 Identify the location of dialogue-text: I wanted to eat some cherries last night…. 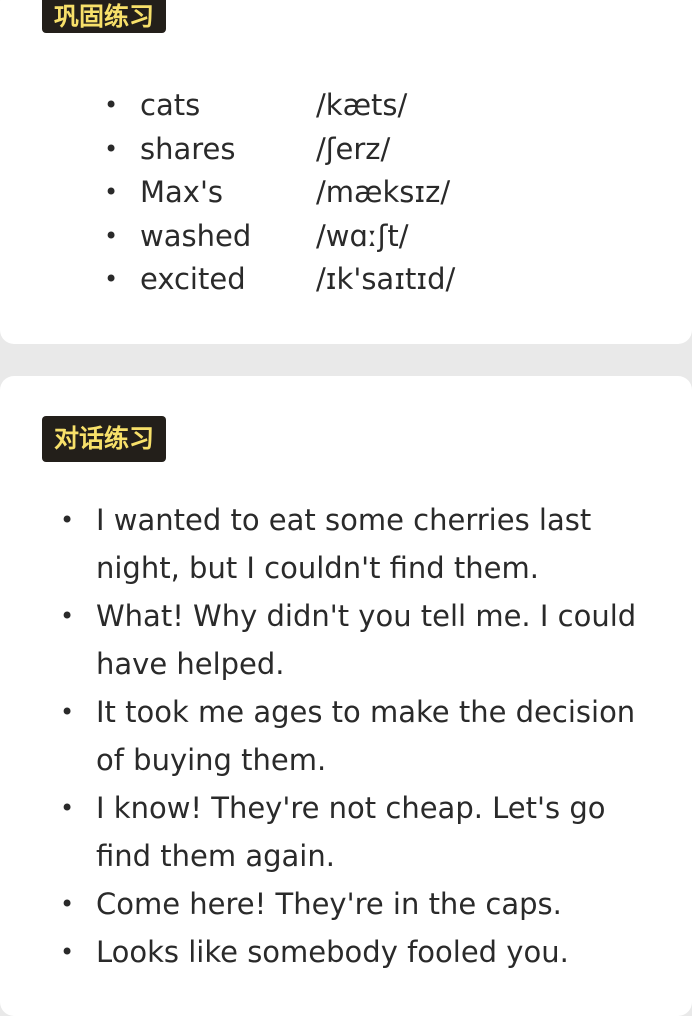
(344, 544).